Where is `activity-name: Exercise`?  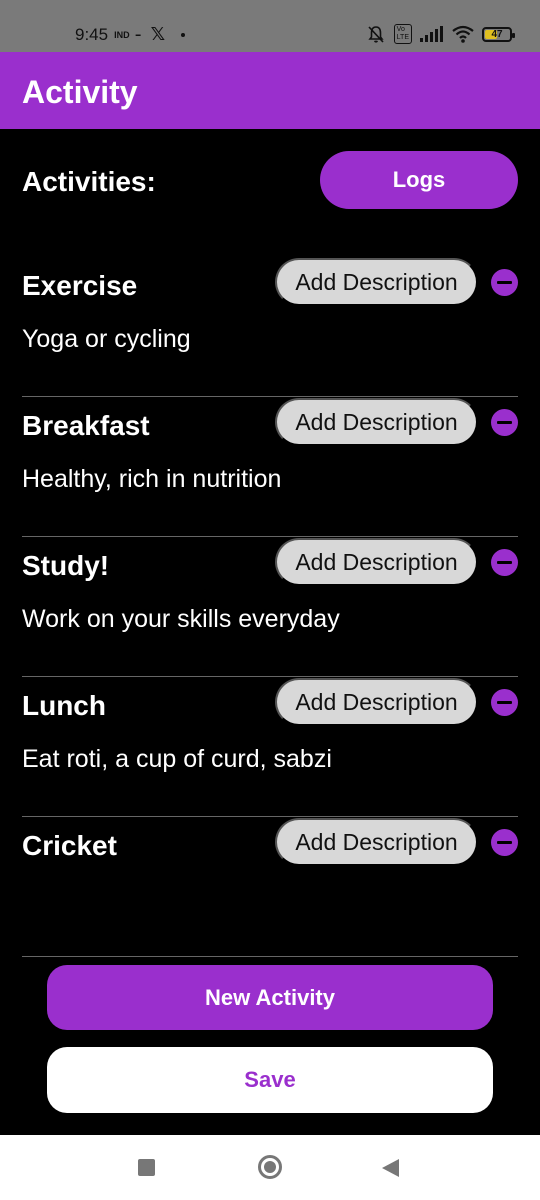
activity-name: Exercise is located at coordinates (80, 285).